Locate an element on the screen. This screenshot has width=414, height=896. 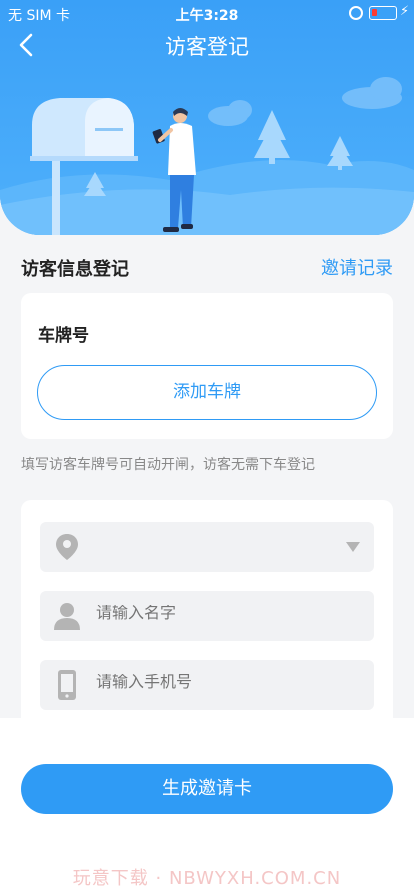
add-plate-button: 添加车牌 is located at coordinates (207, 392).